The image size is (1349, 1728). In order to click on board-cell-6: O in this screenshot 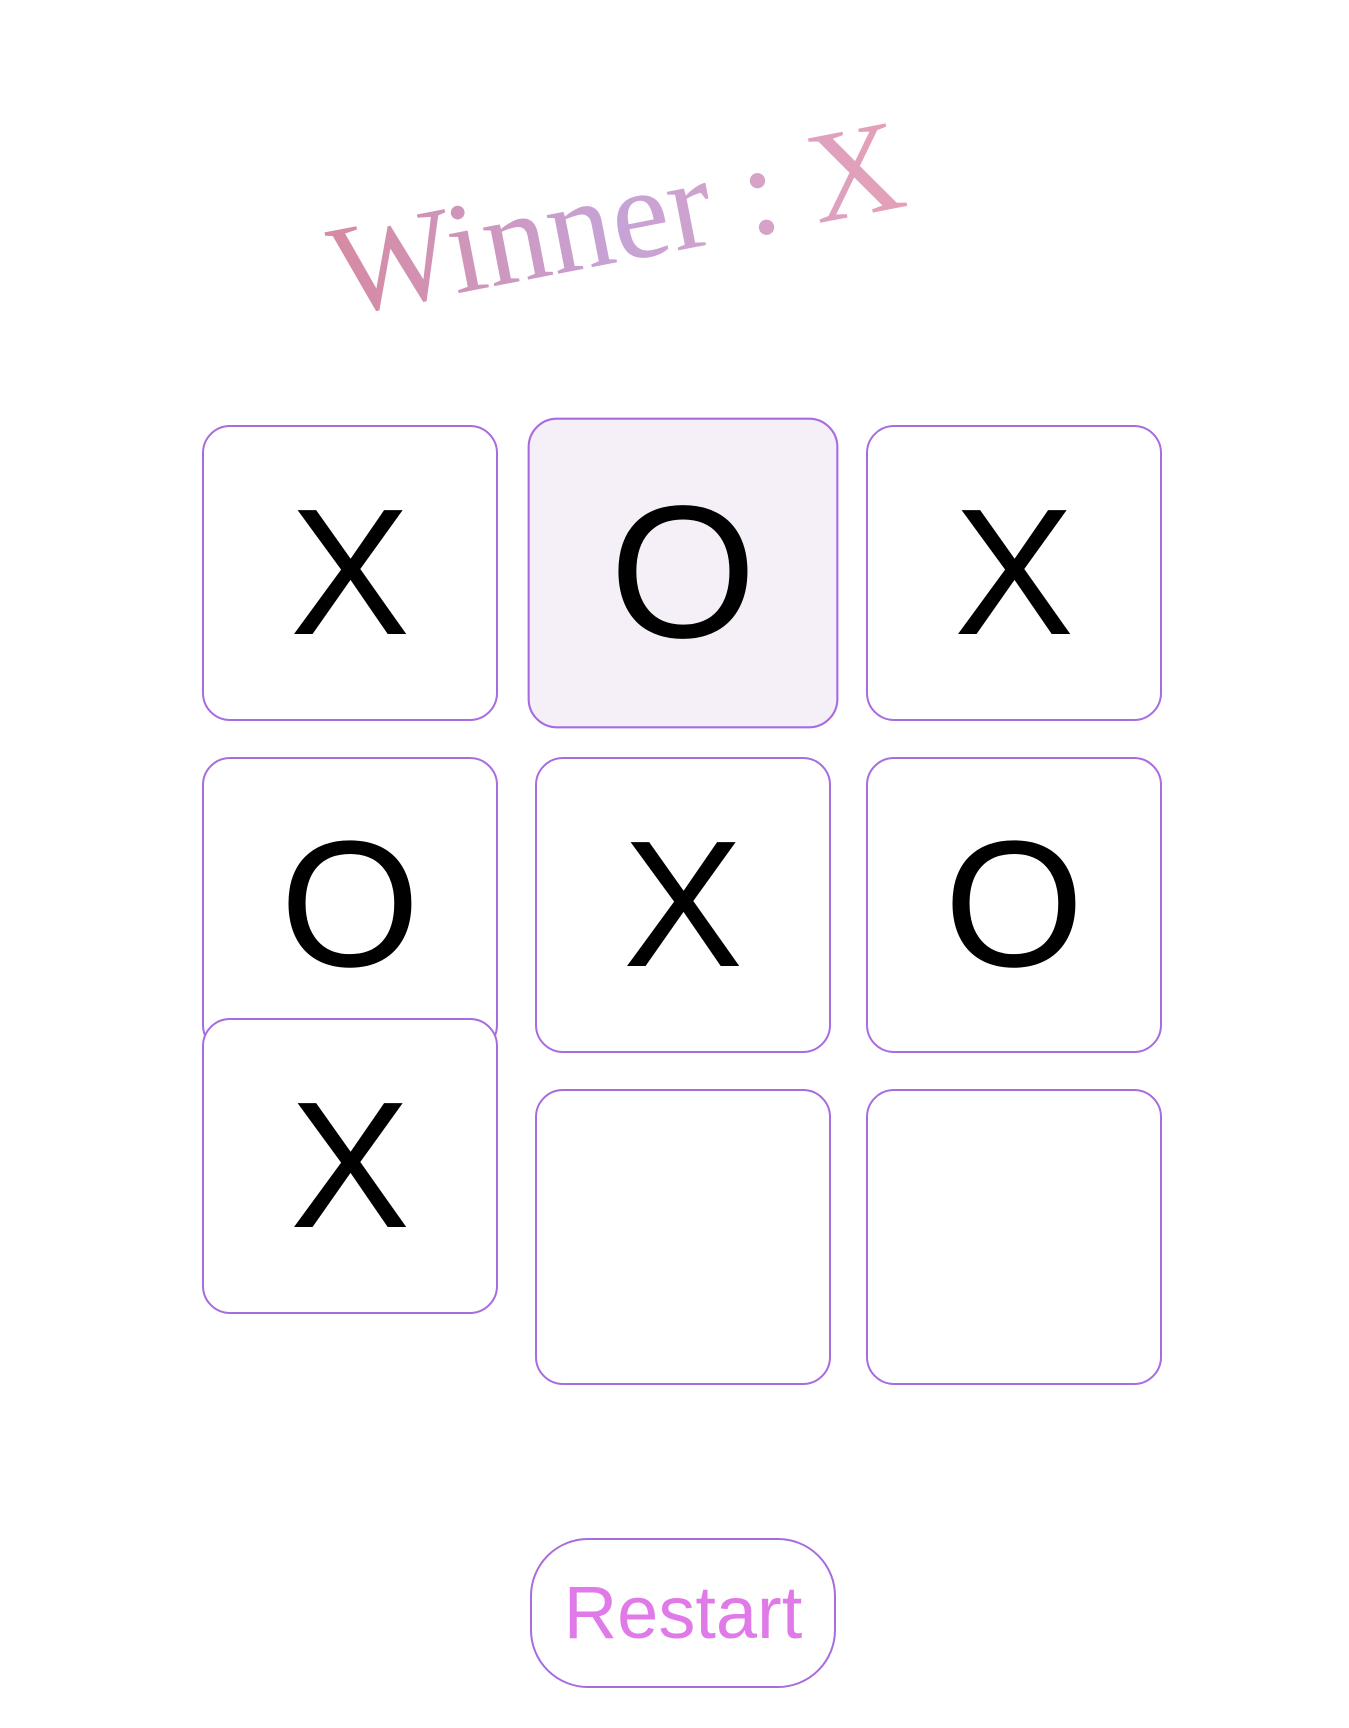, I will do `click(1014, 905)`.